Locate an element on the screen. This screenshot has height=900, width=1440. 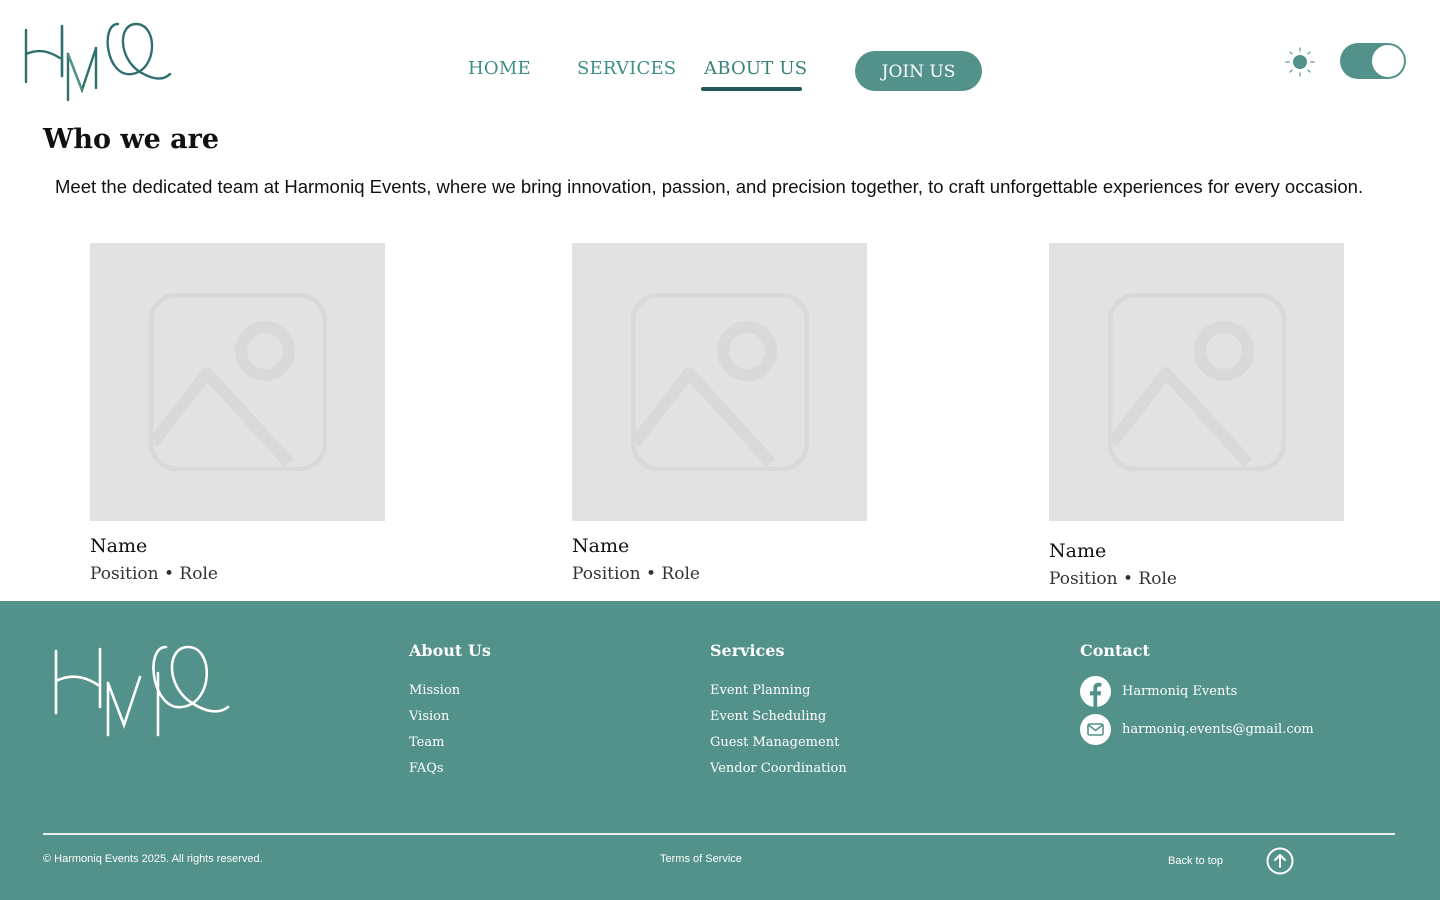
footer-link-team: Team is located at coordinates (450, 743).